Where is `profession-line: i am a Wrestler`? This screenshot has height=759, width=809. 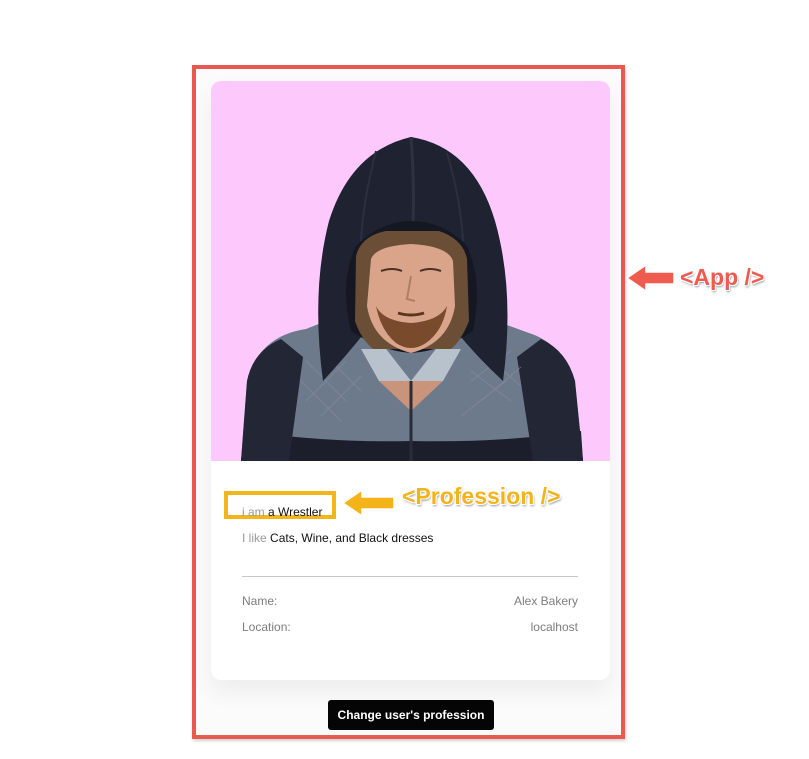
profession-line: i am a Wrestler is located at coordinates (282, 512).